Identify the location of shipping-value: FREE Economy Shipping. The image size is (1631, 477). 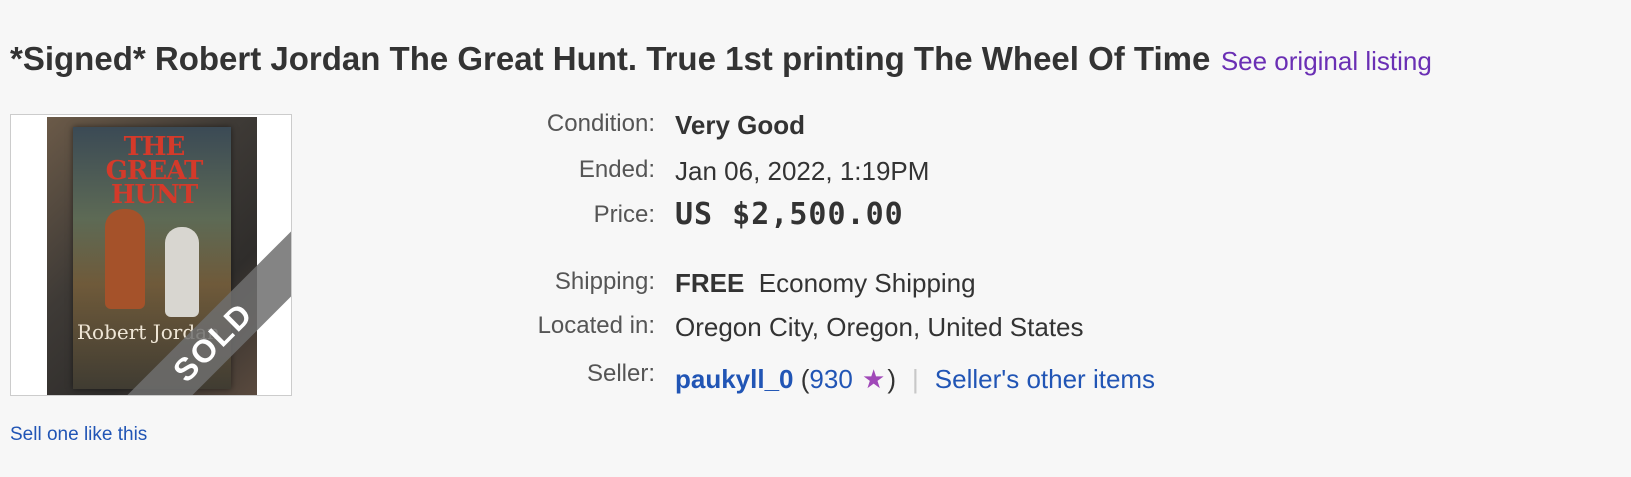
(825, 283).